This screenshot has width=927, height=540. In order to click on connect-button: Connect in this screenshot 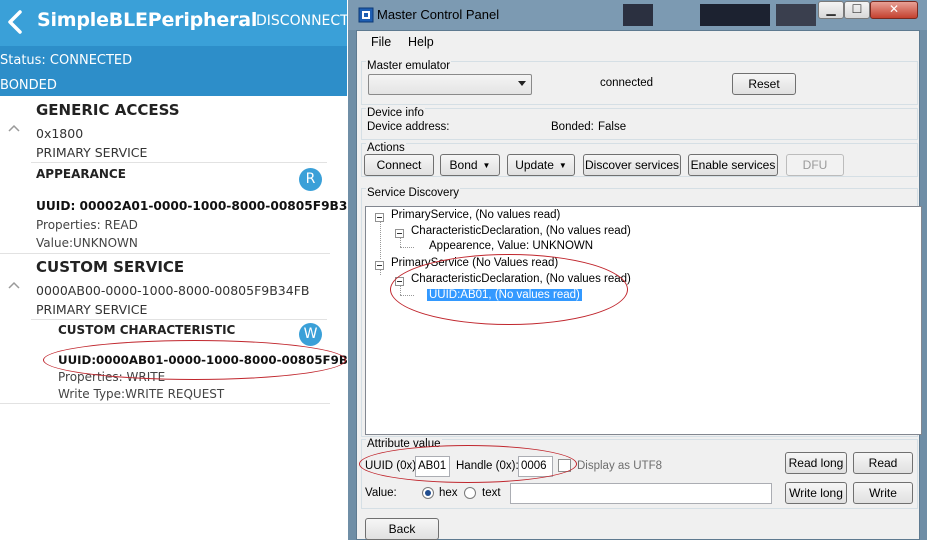, I will do `click(399, 165)`.